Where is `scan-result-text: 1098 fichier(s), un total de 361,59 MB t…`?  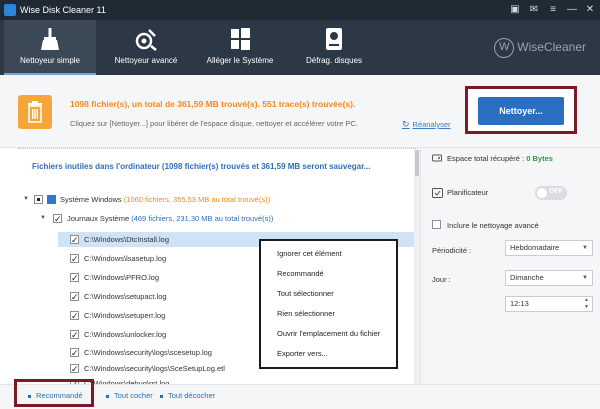 scan-result-text: 1098 fichier(s), un total de 361,59 MB t… is located at coordinates (213, 104).